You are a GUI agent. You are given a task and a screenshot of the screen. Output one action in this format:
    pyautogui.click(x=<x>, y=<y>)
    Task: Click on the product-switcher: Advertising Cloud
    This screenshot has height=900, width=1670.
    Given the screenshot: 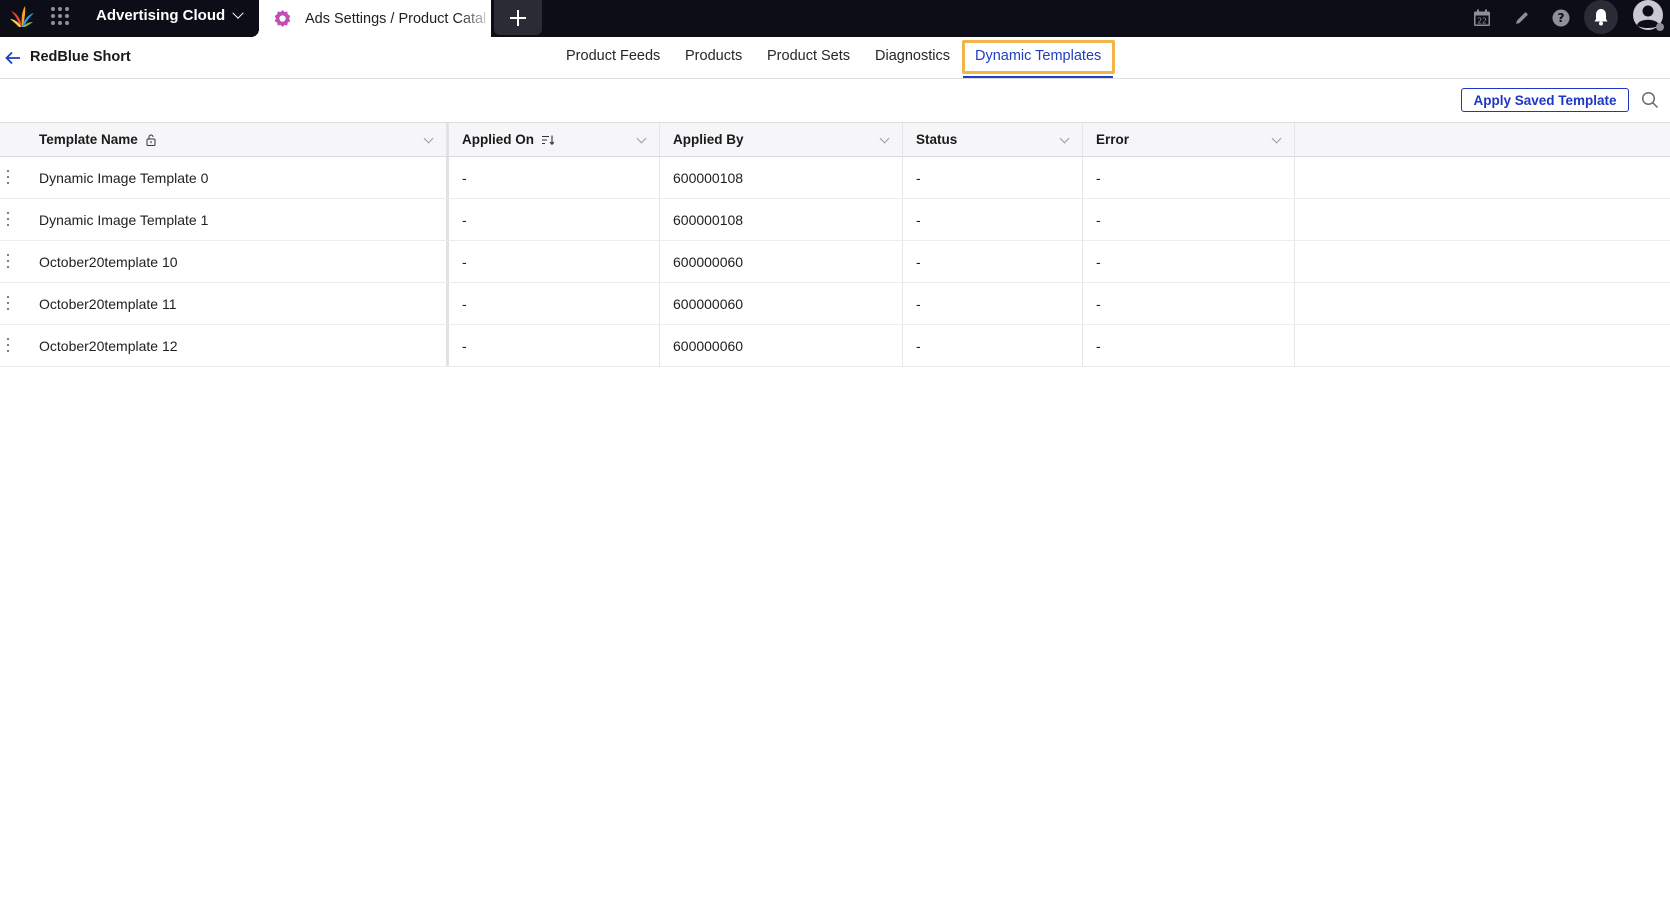 What is the action you would take?
    pyautogui.click(x=170, y=15)
    